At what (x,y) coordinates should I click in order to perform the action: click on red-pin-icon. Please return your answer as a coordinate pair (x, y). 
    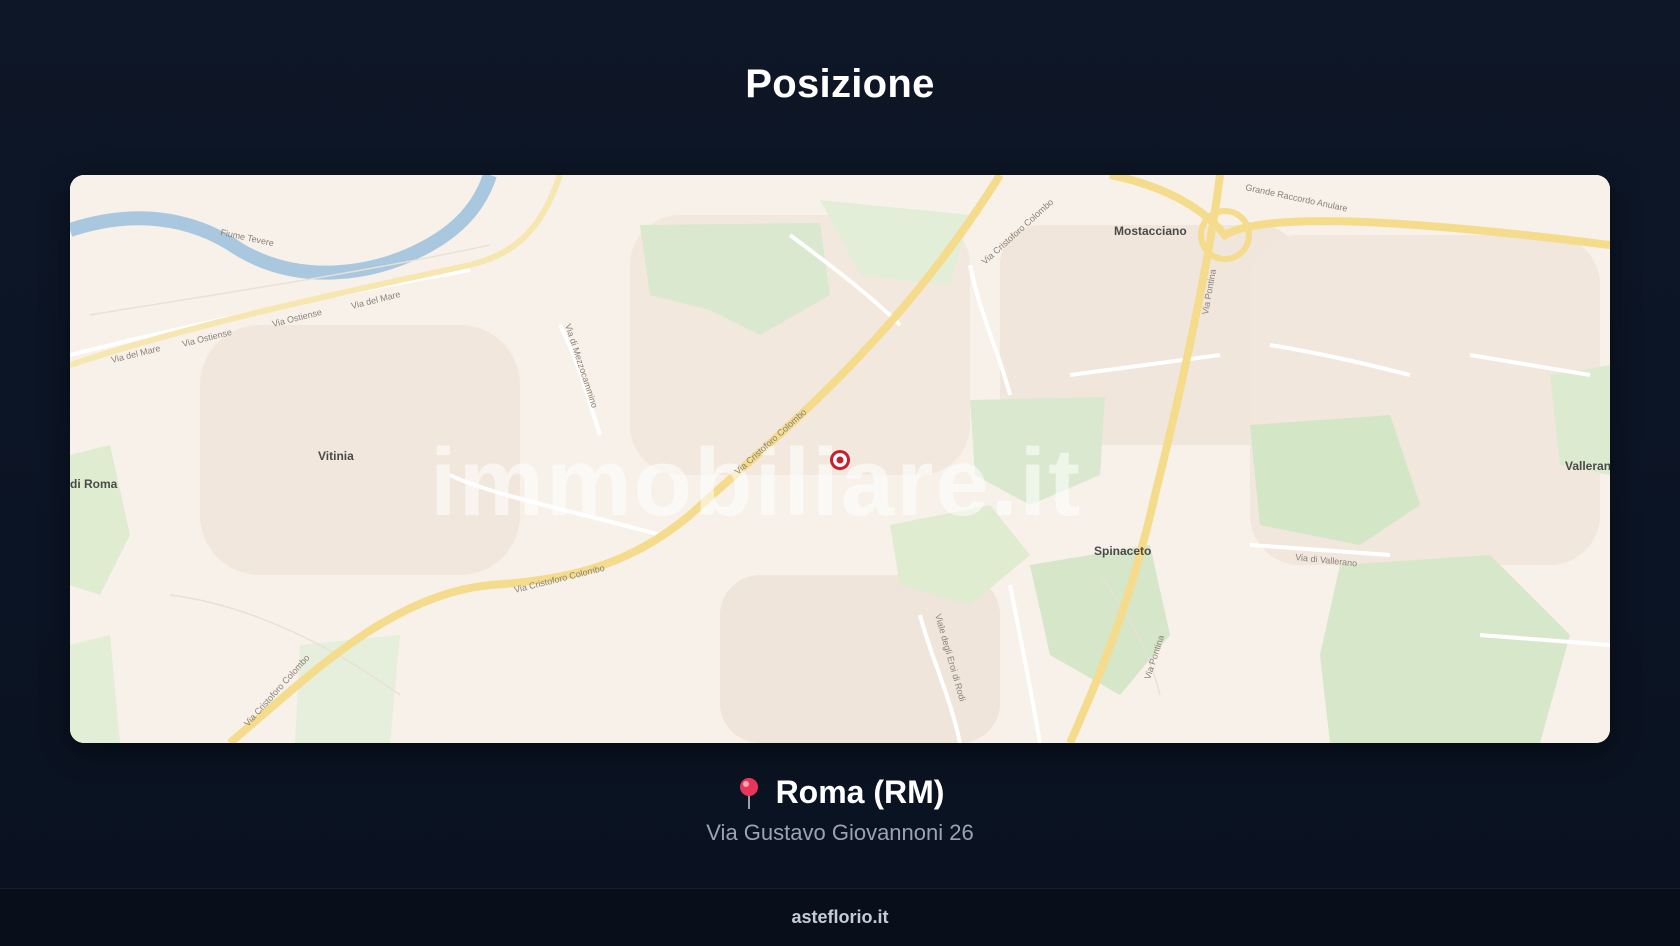
    Looking at the image, I should click on (749, 793).